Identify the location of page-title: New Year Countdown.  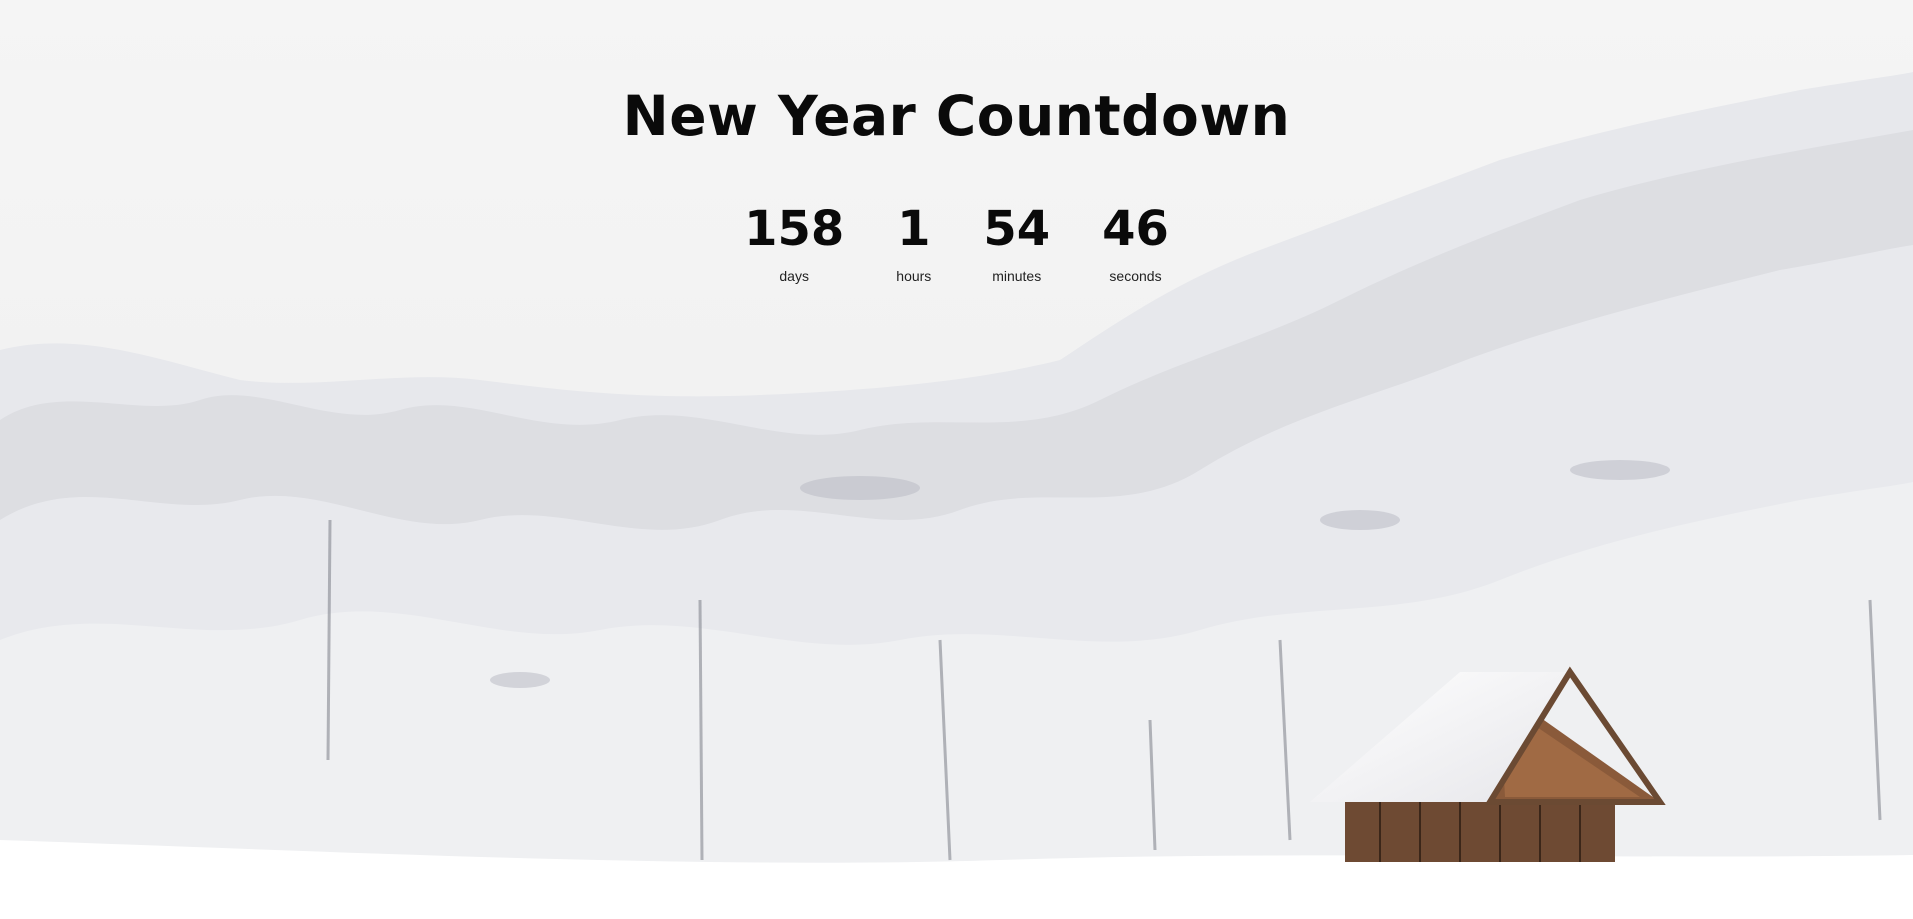
(956, 116).